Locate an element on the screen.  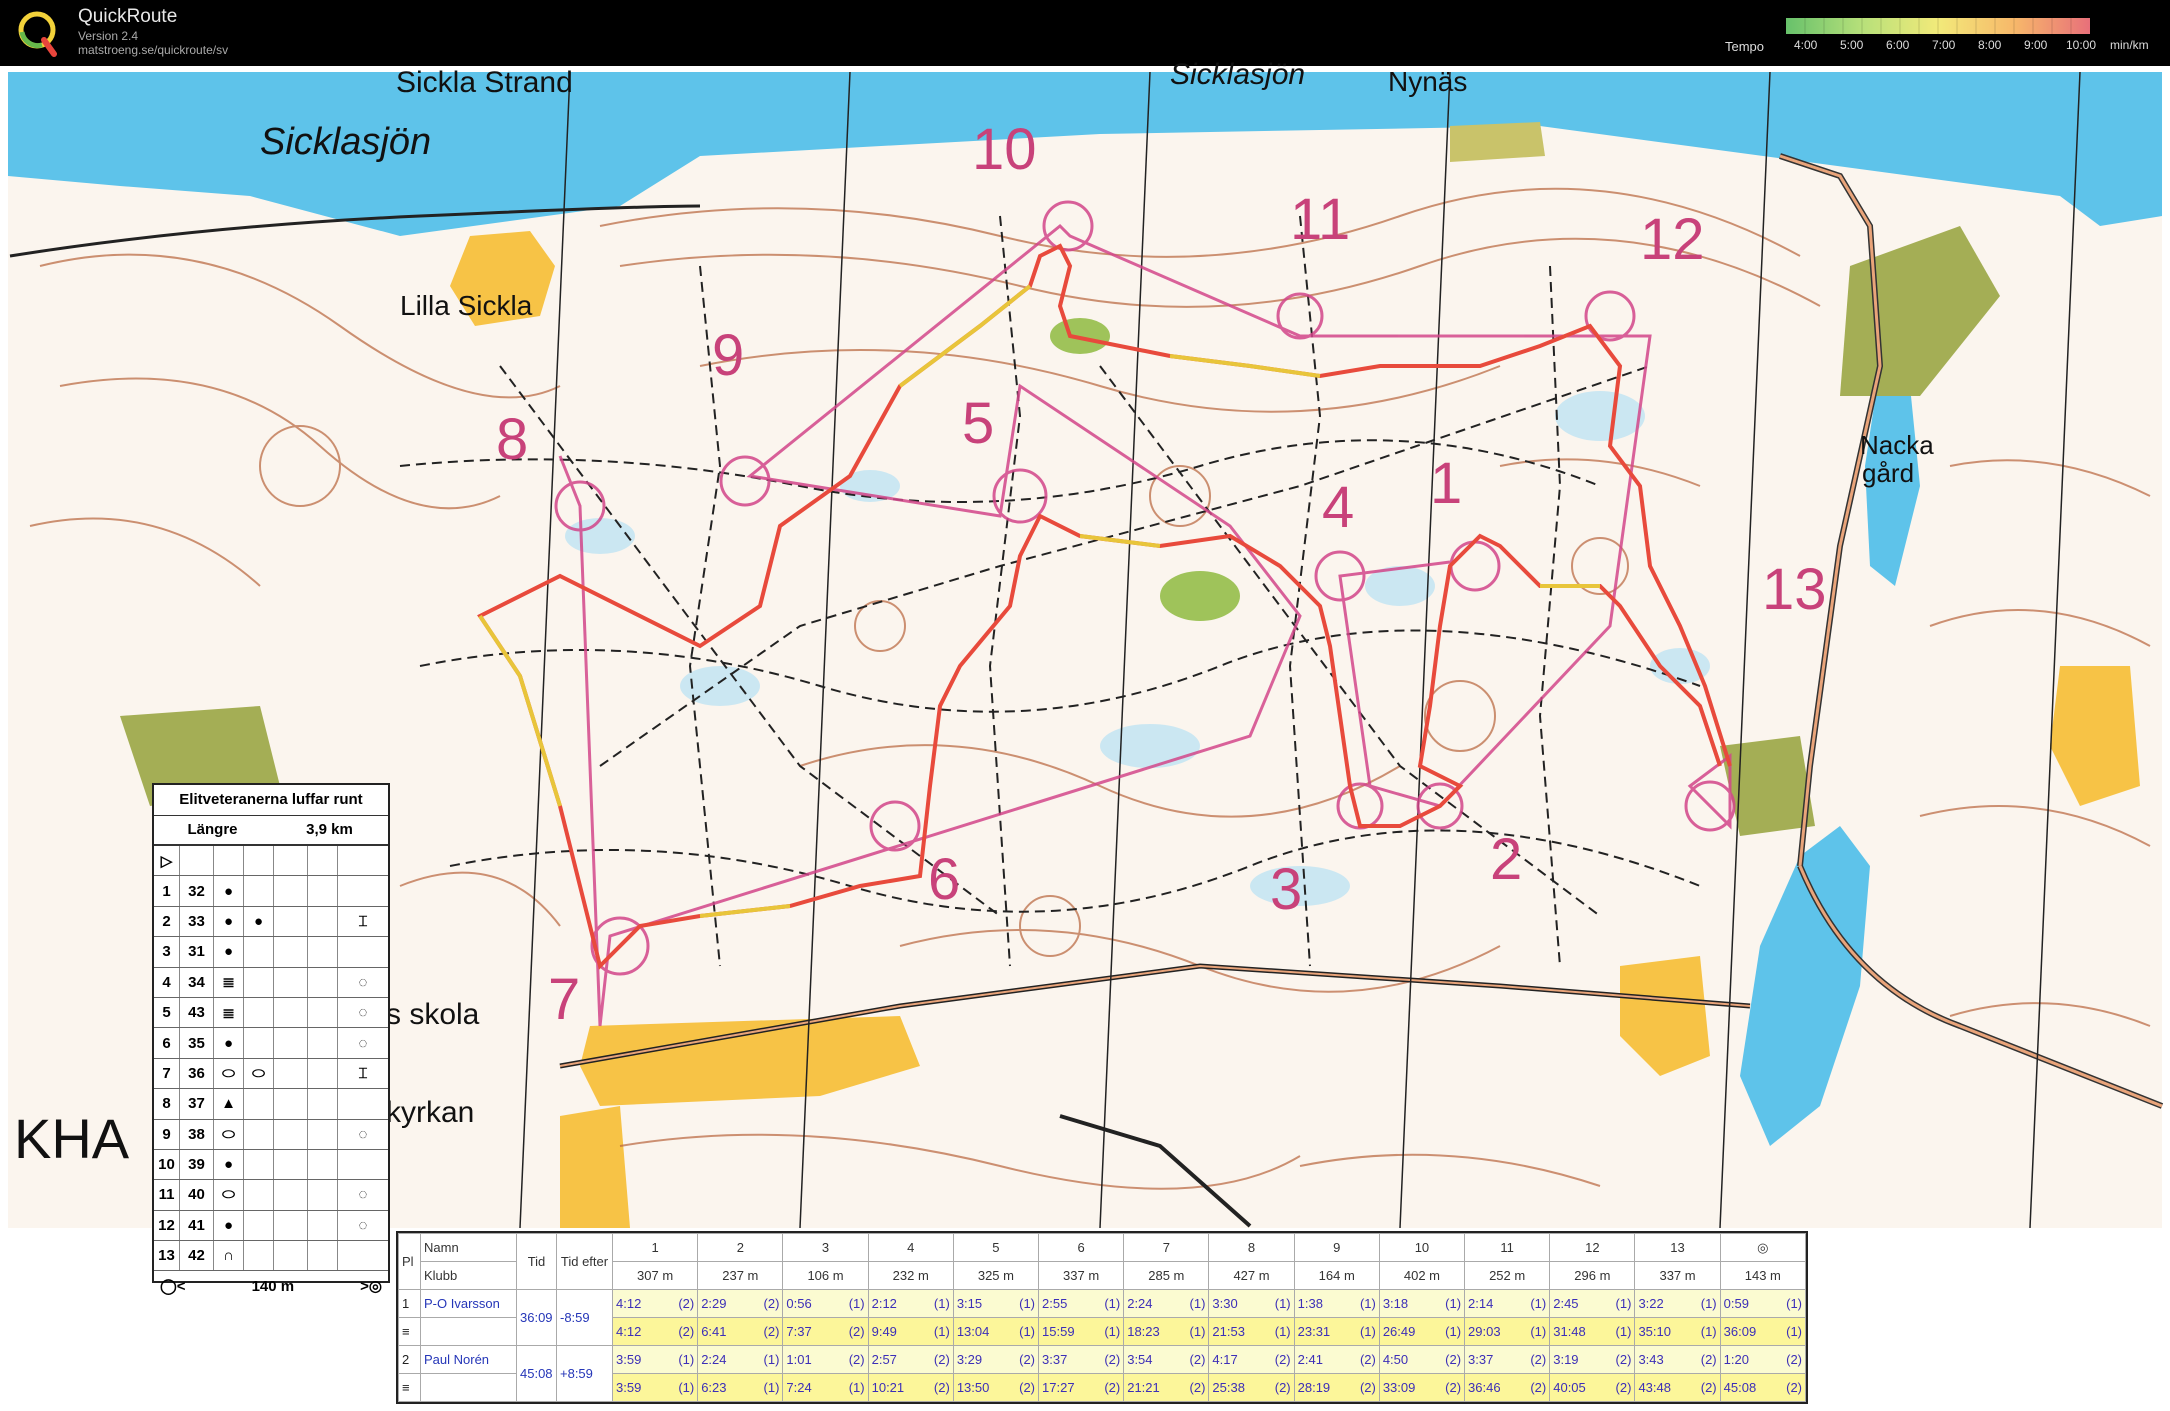
time-value: 26:49 is located at coordinates (1399, 1331).